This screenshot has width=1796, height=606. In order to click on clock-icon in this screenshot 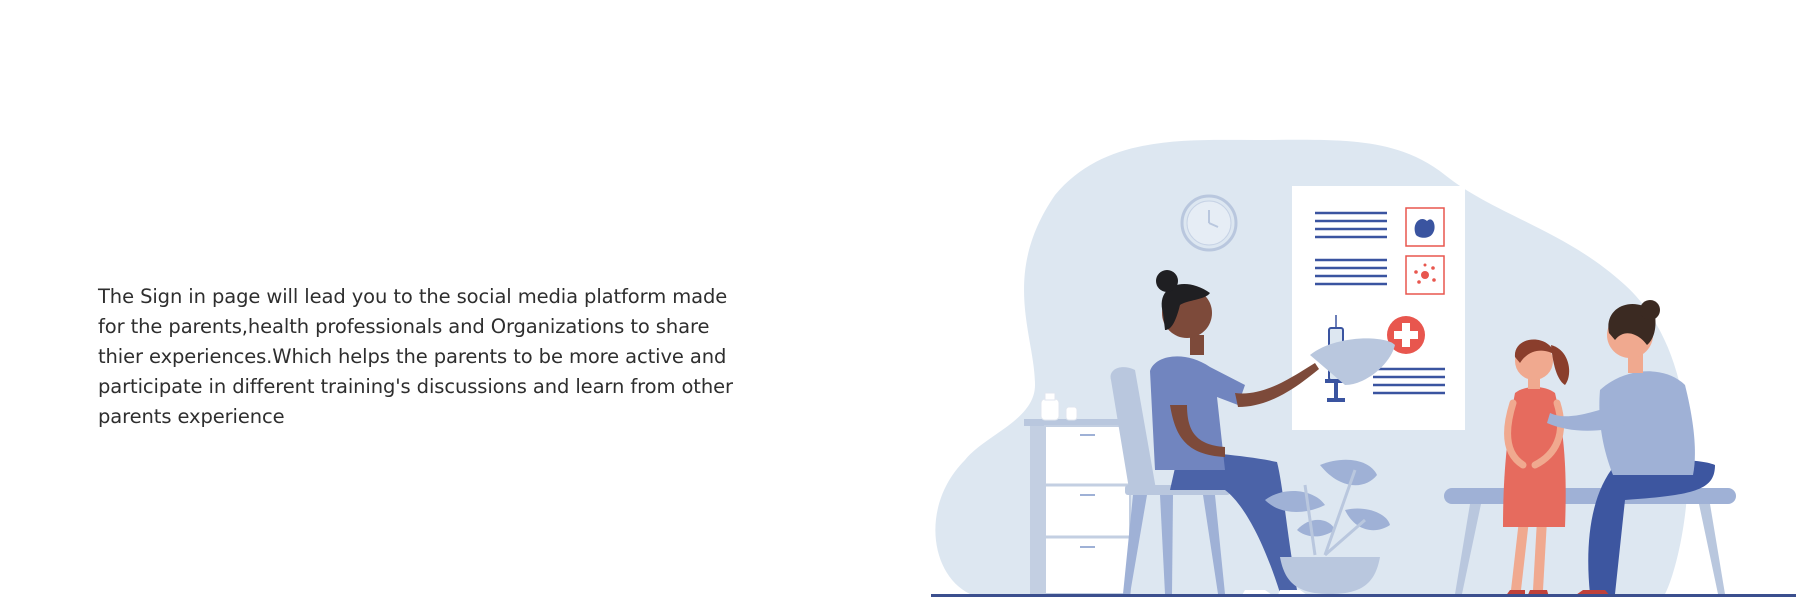, I will do `click(1209, 223)`.